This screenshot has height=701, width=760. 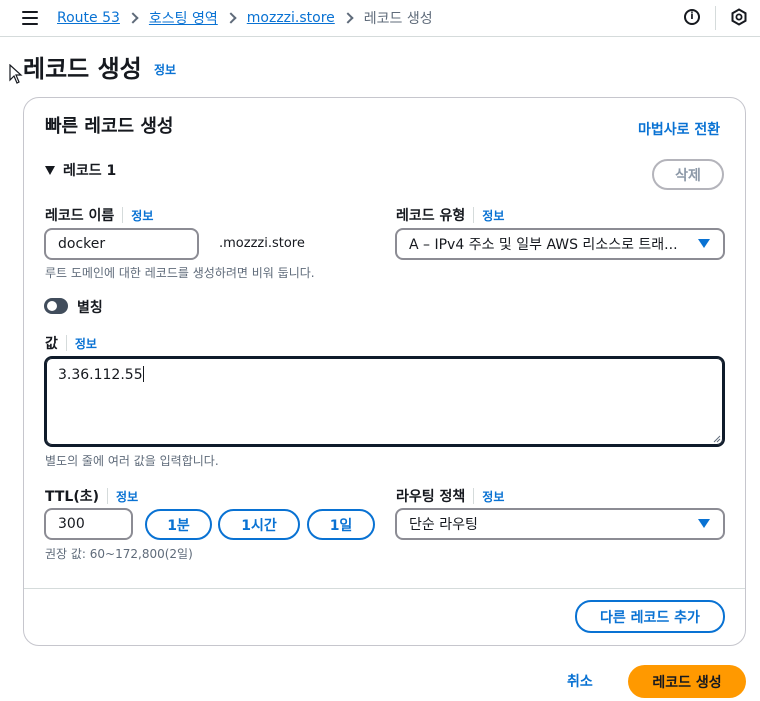 I want to click on switch-to-wizard-link: 마법사로 전환, so click(x=679, y=129).